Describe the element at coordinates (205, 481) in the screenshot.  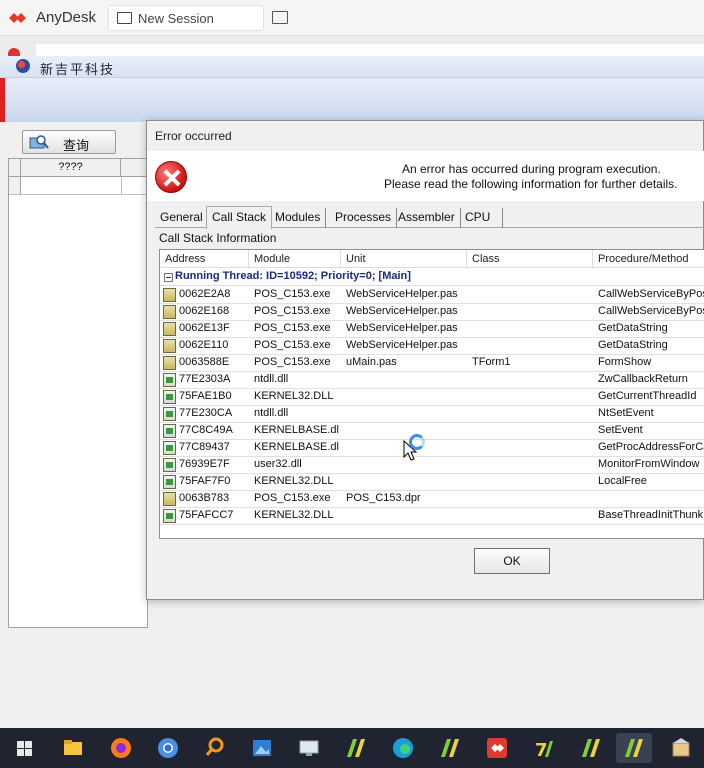
I see `cell-address: 75FAF7F0` at that location.